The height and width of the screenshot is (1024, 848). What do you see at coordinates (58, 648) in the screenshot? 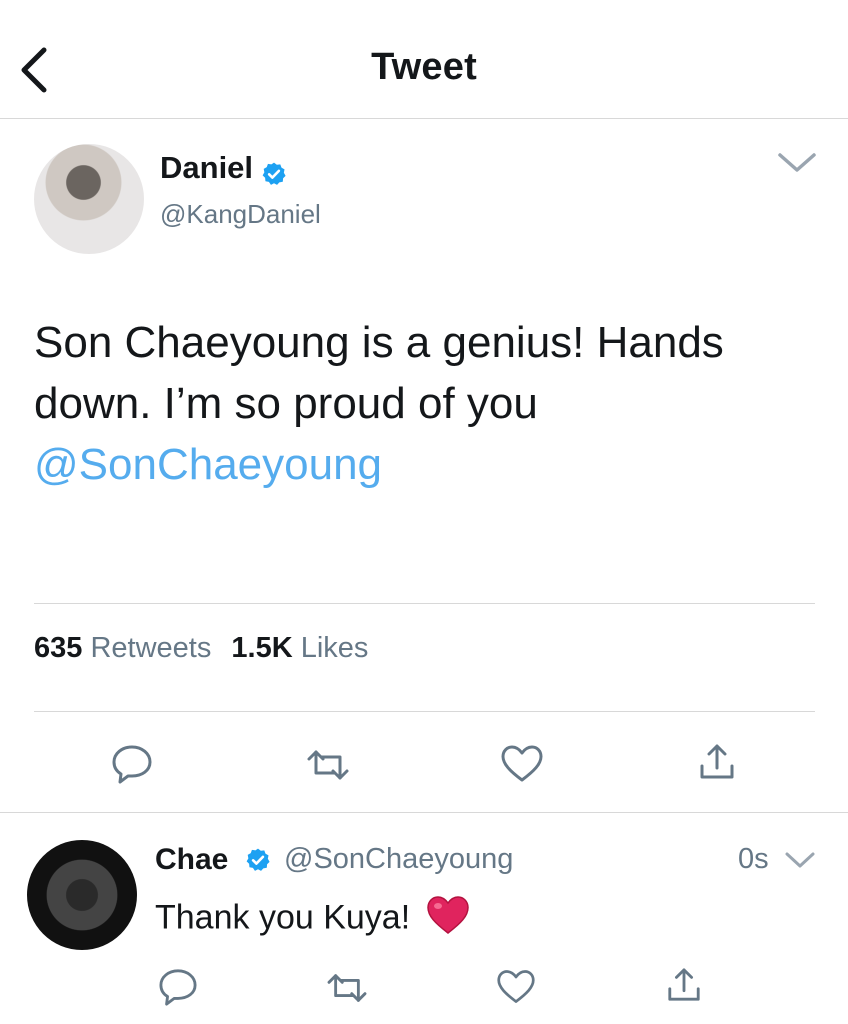
I see `retweets-count: 635` at bounding box center [58, 648].